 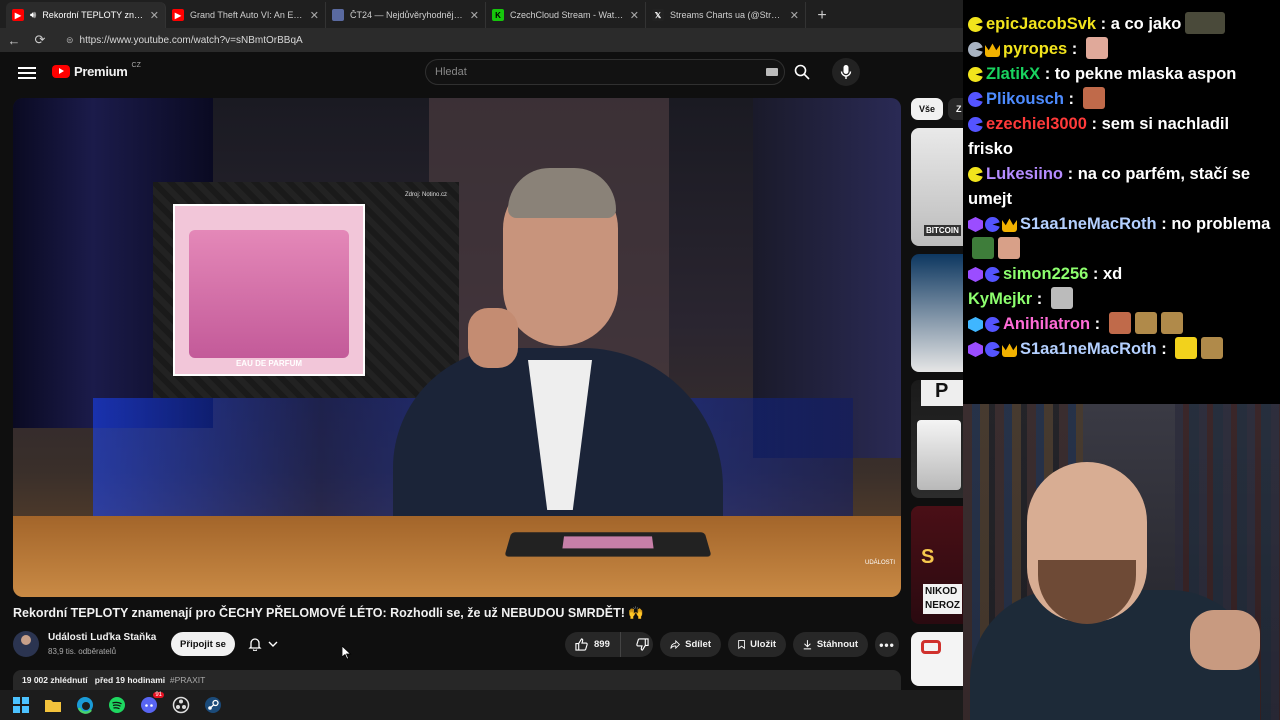 What do you see at coordinates (102, 637) in the screenshot?
I see `channel-name: Události Luďka Staňka` at bounding box center [102, 637].